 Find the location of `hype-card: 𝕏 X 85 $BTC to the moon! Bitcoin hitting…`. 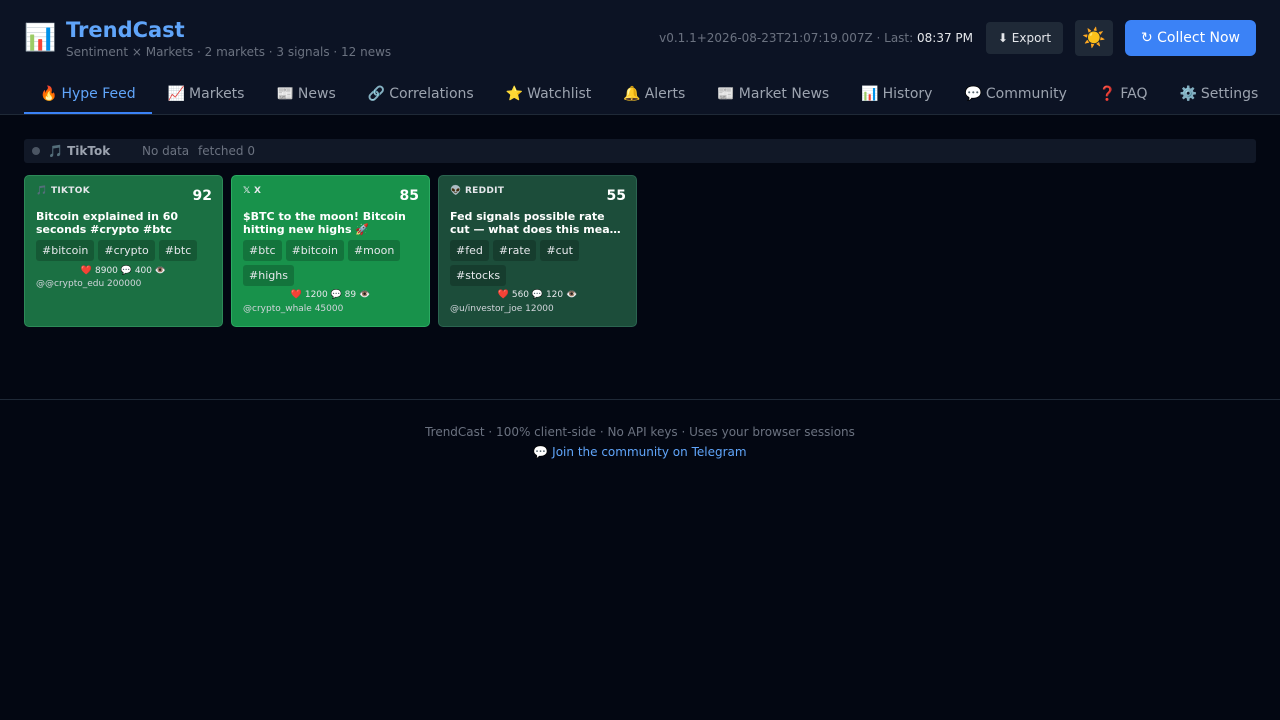

hype-card: 𝕏 X 85 $BTC to the moon! Bitcoin hitting… is located at coordinates (330, 251).